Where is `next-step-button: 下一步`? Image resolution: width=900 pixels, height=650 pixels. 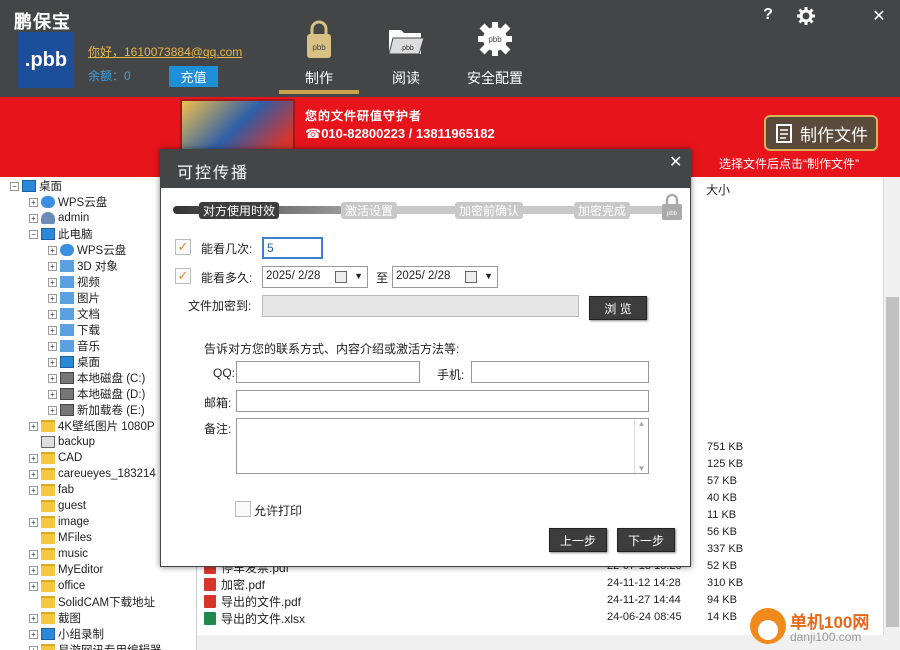
next-step-button: 下一步 is located at coordinates (646, 540).